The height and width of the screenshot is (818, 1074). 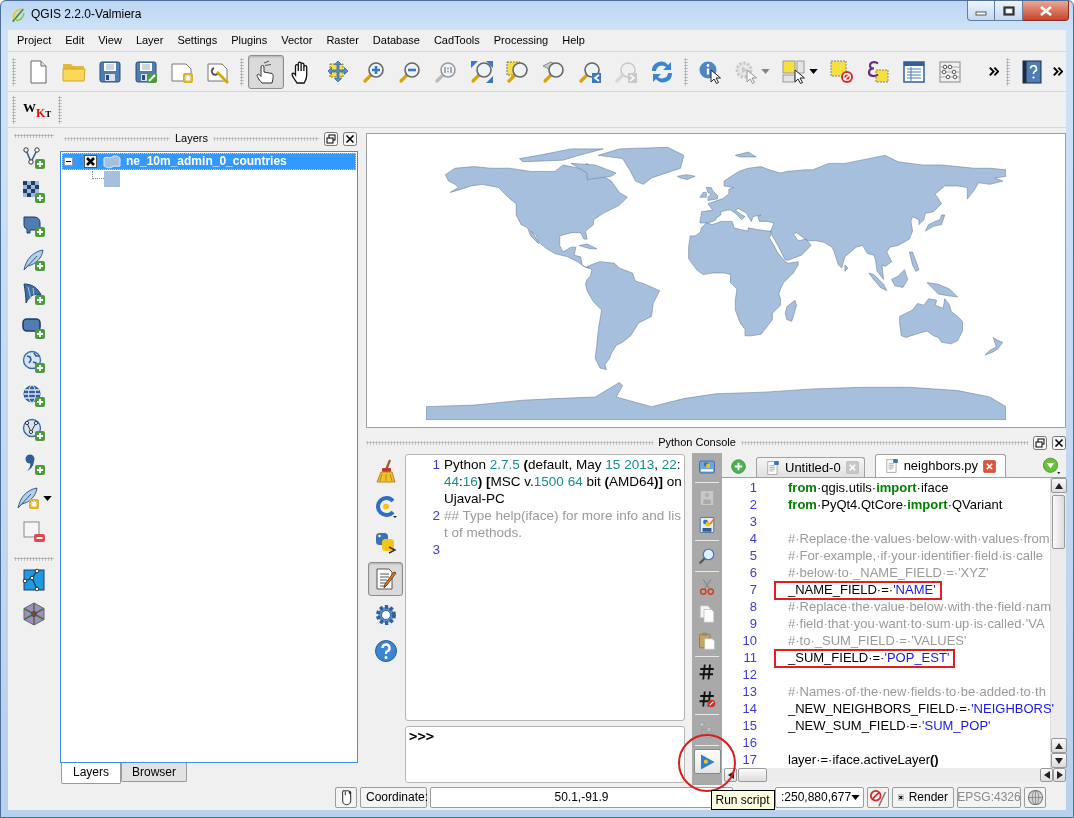 I want to click on menu-item: Database, so click(x=396, y=40).